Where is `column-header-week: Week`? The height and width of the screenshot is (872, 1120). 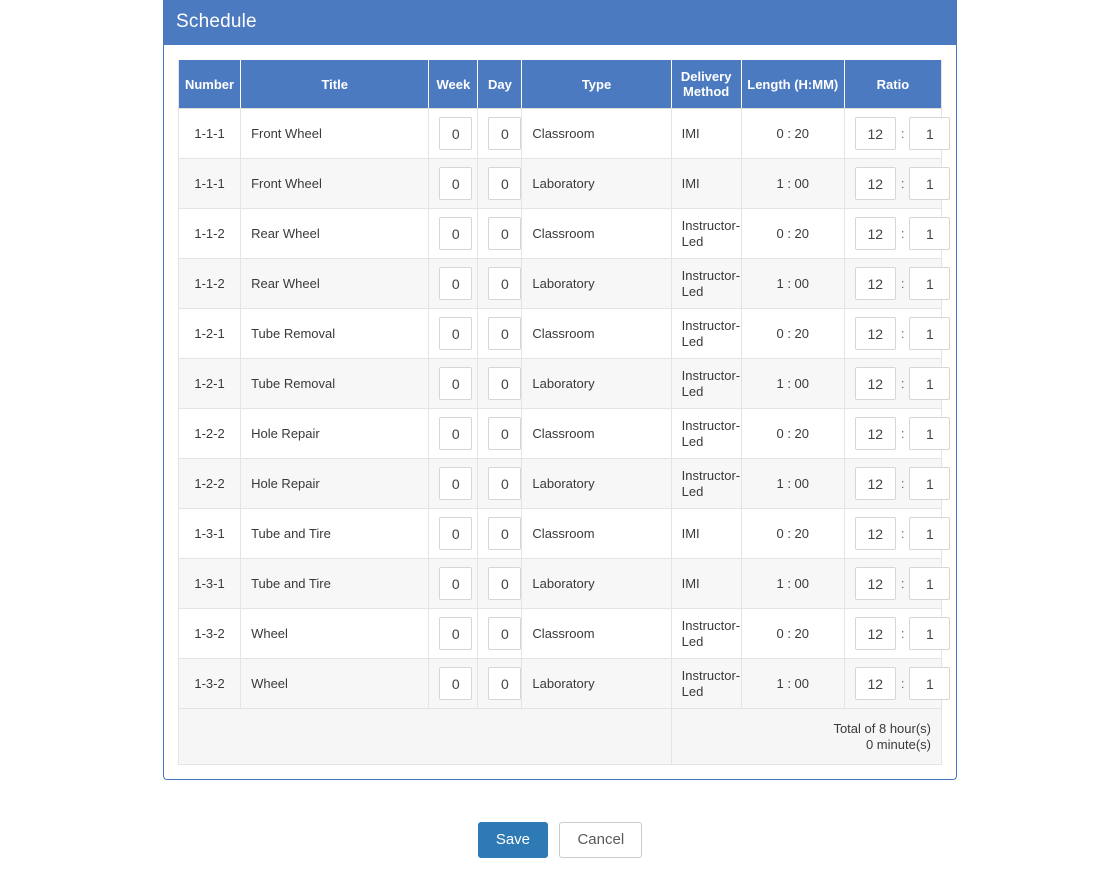 column-header-week: Week is located at coordinates (453, 84).